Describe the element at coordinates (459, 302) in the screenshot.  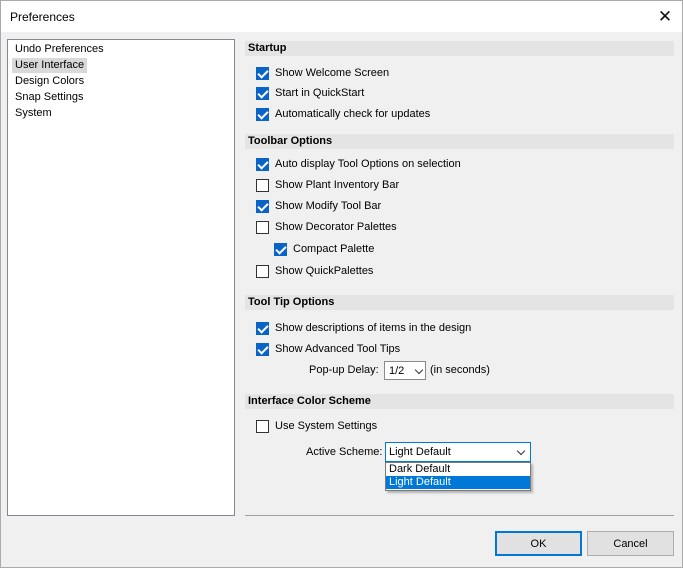
I see `section-tooltip-options-header: Tool Tip Options` at that location.